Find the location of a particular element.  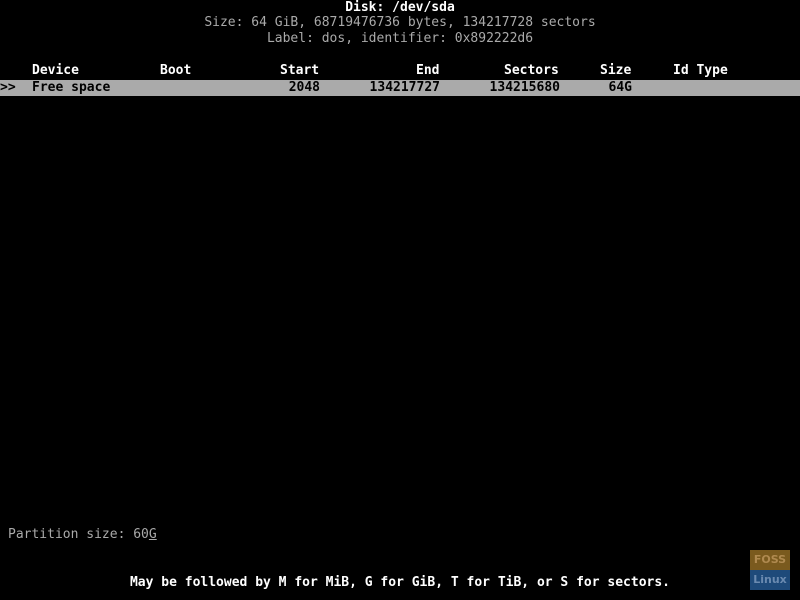

cell-device: Free space is located at coordinates (71, 87).